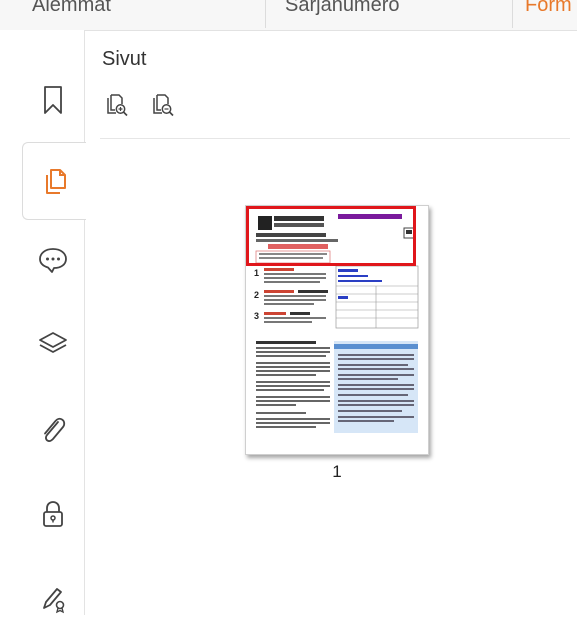 The image size is (577, 636). Describe the element at coordinates (256, 295) in the screenshot. I see `svg-text: 2` at that location.